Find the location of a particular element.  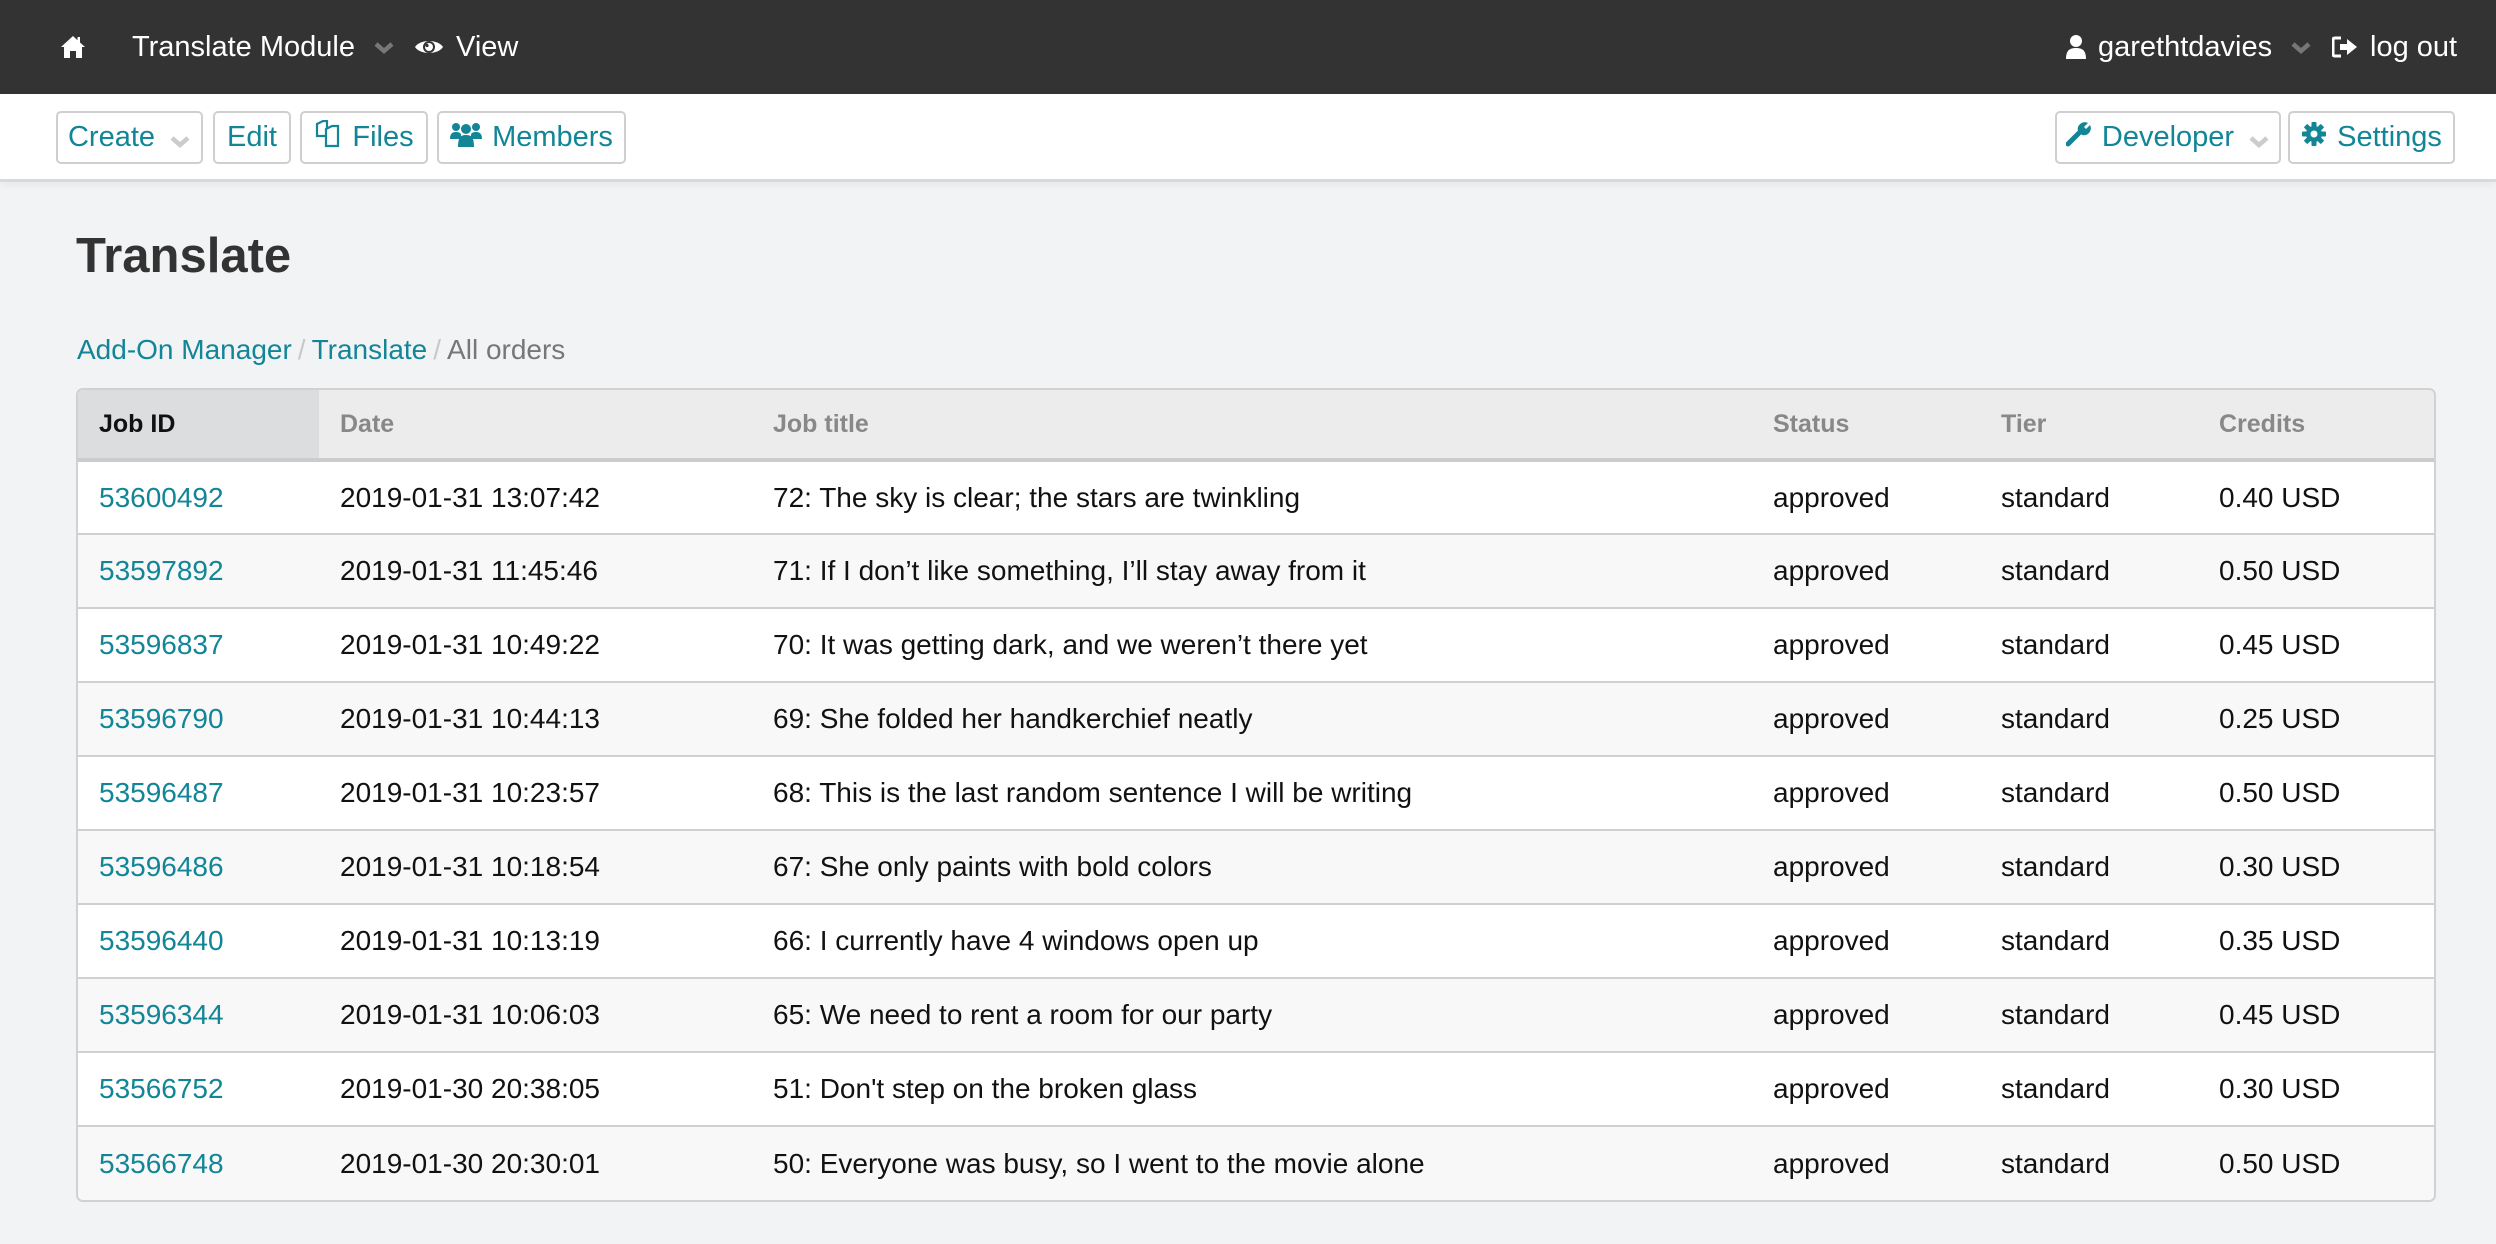

job-id-link: 53596837 is located at coordinates (161, 644).